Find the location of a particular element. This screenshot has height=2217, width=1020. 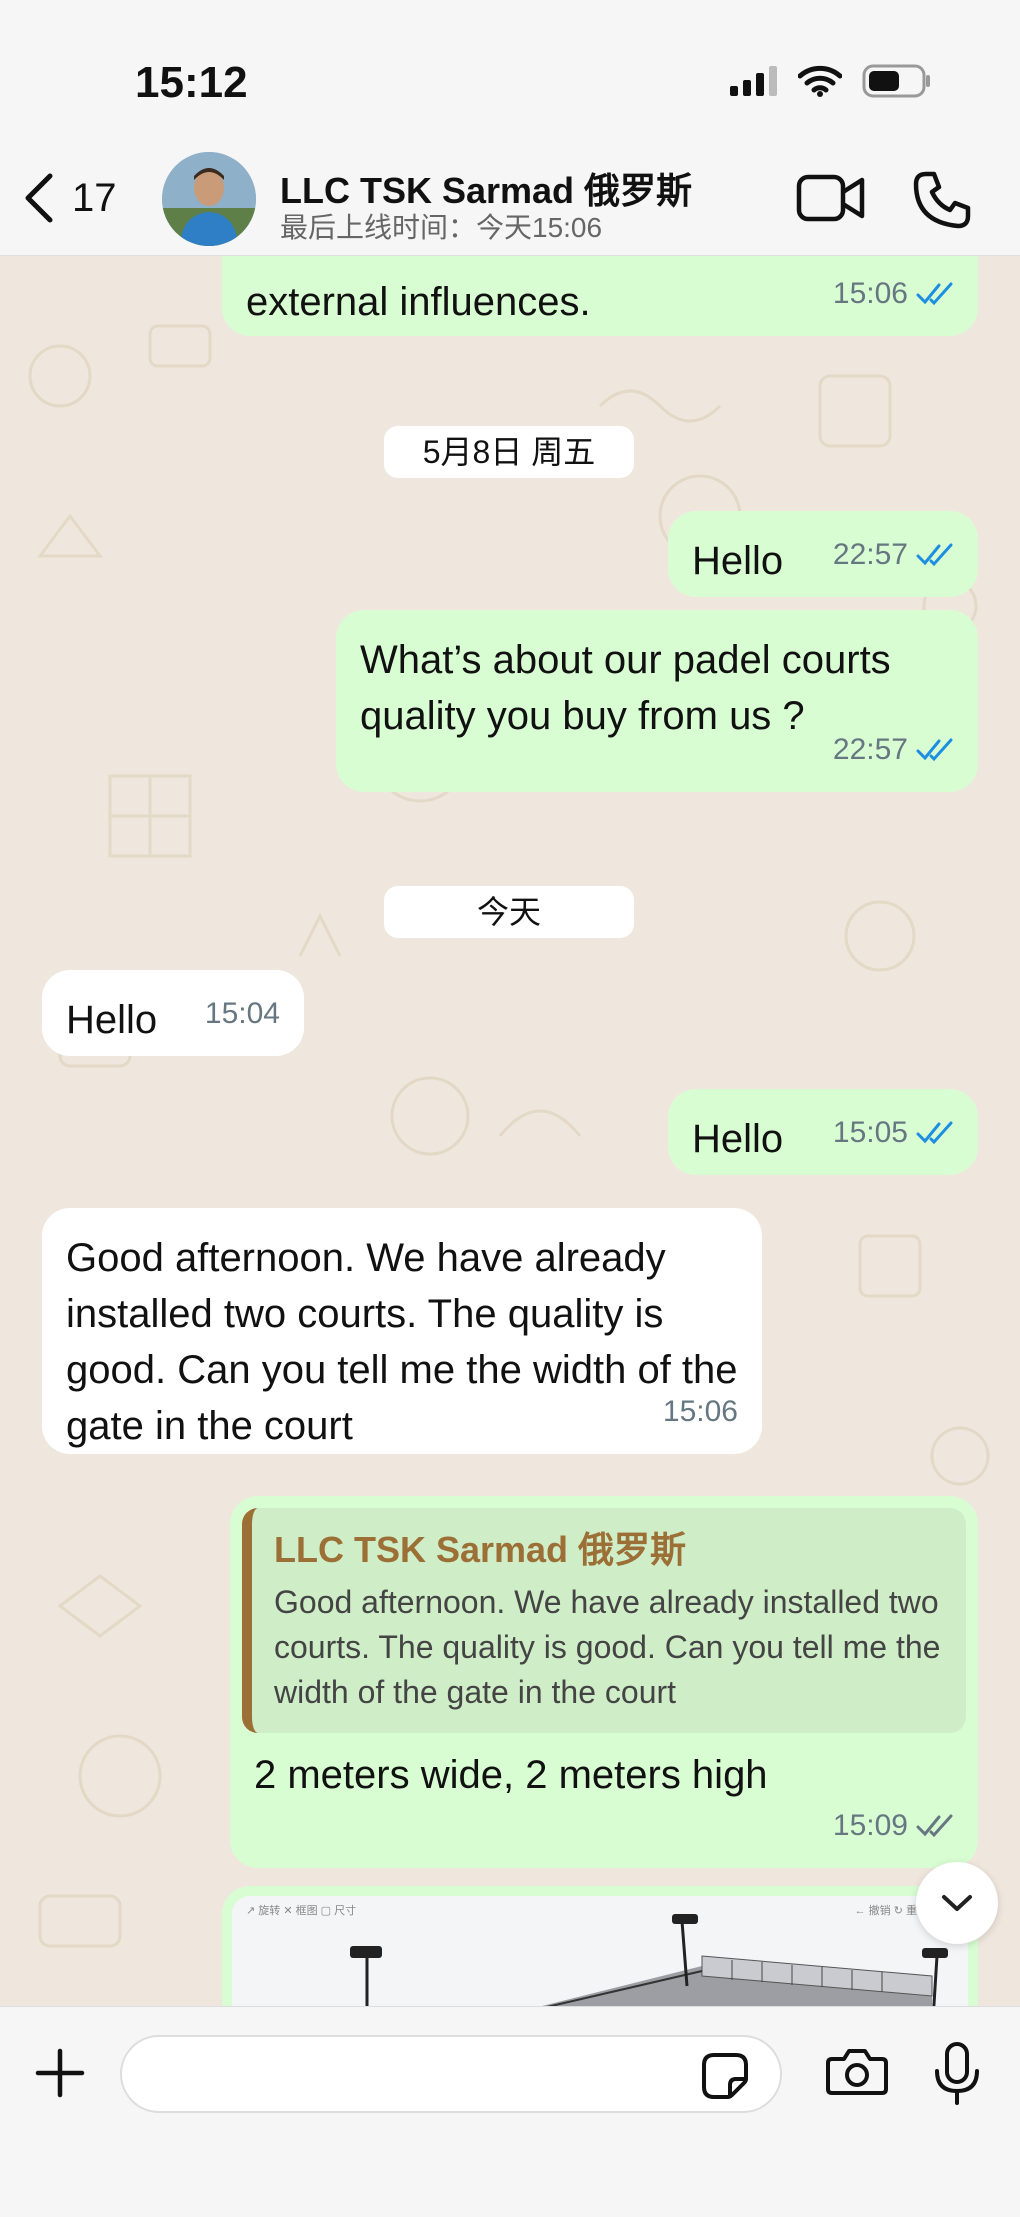

chevron-left-icon is located at coordinates (39, 198).